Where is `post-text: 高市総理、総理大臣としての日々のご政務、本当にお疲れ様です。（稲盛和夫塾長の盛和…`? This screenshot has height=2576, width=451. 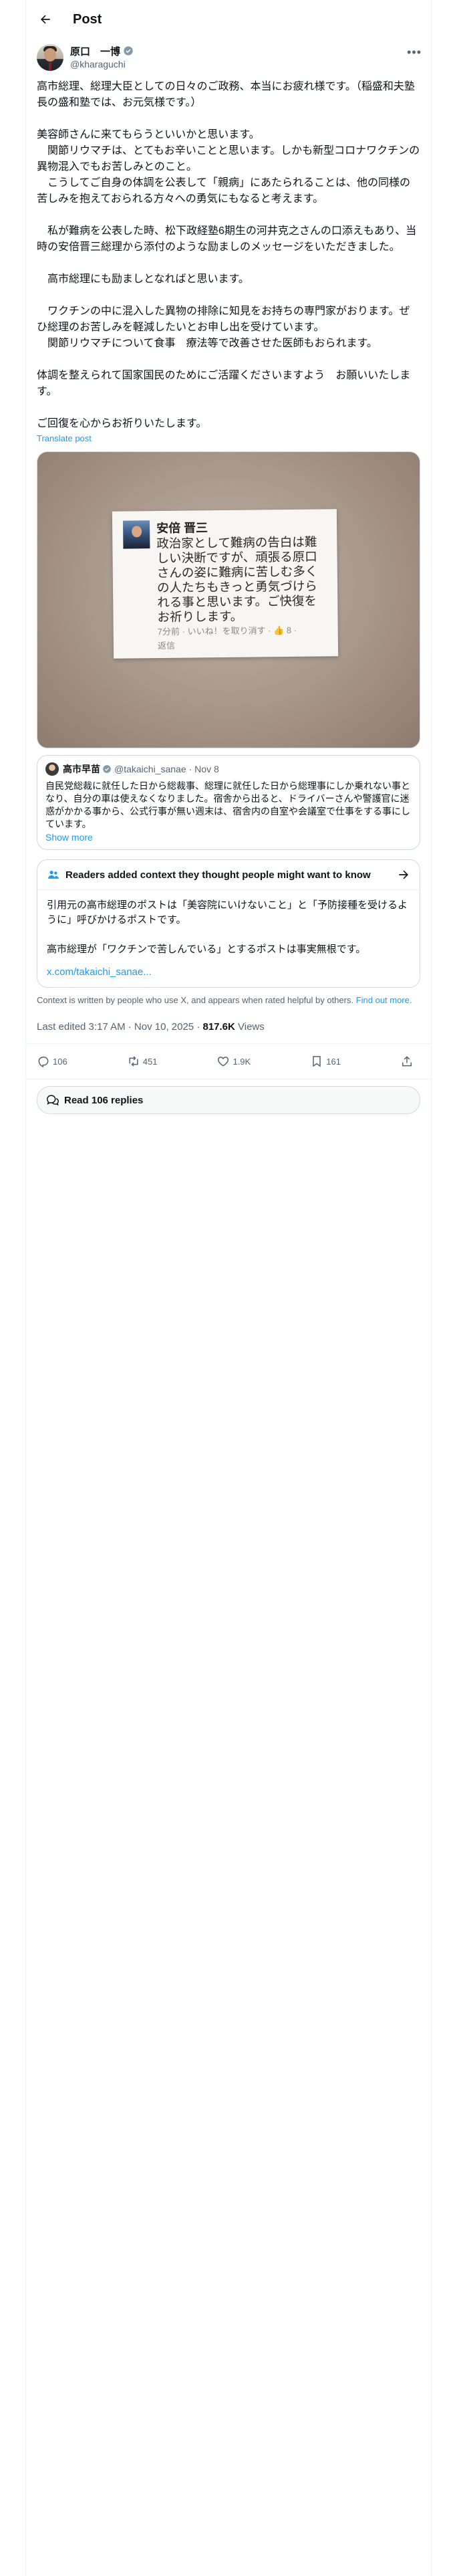
post-text: 高市総理、総理大臣としての日々のご政務、本当にお疲れ様です。（稲盛和夫塾長の盛和… is located at coordinates (228, 255).